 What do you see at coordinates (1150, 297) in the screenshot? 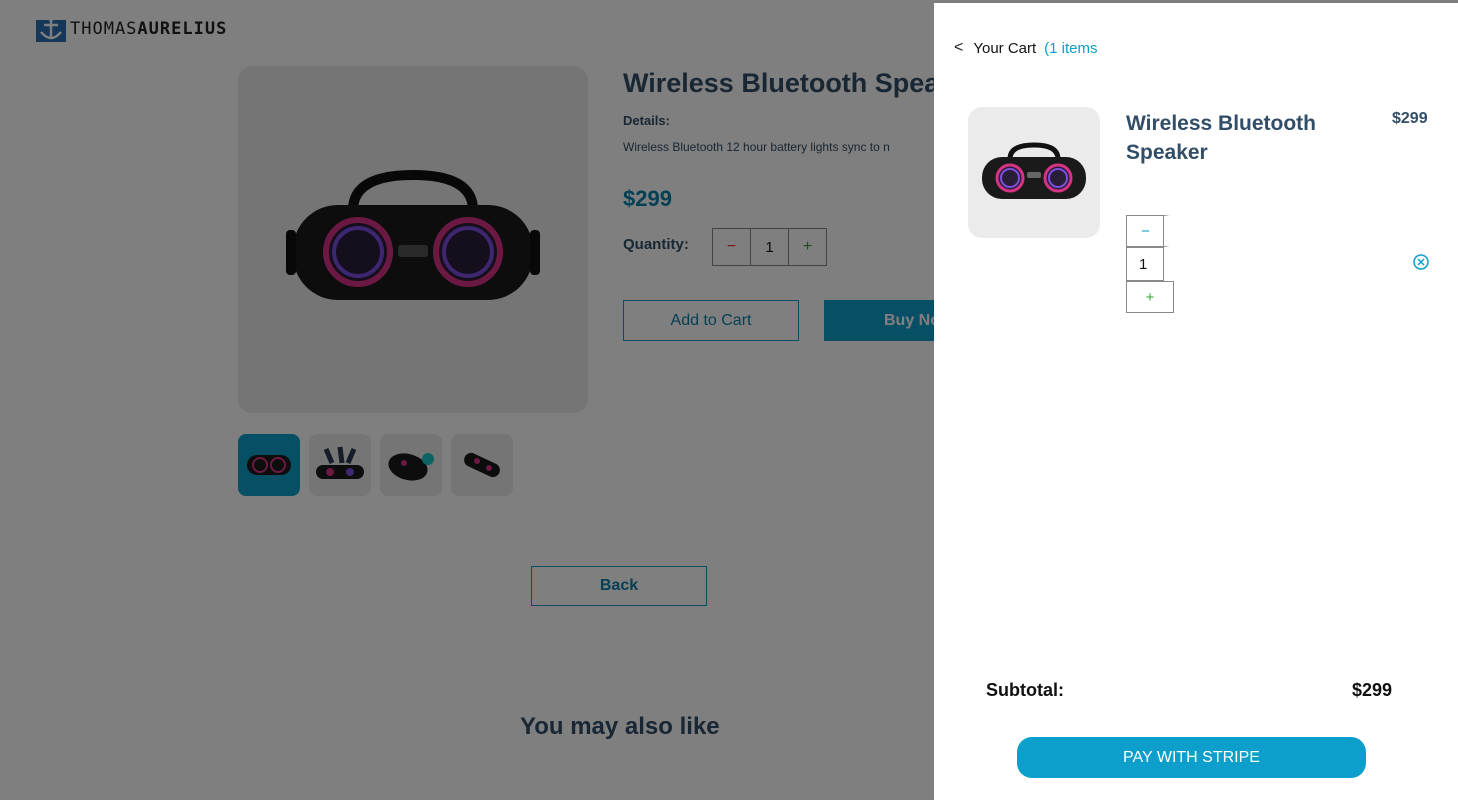
I see `cart-quantity-increase-button: +` at bounding box center [1150, 297].